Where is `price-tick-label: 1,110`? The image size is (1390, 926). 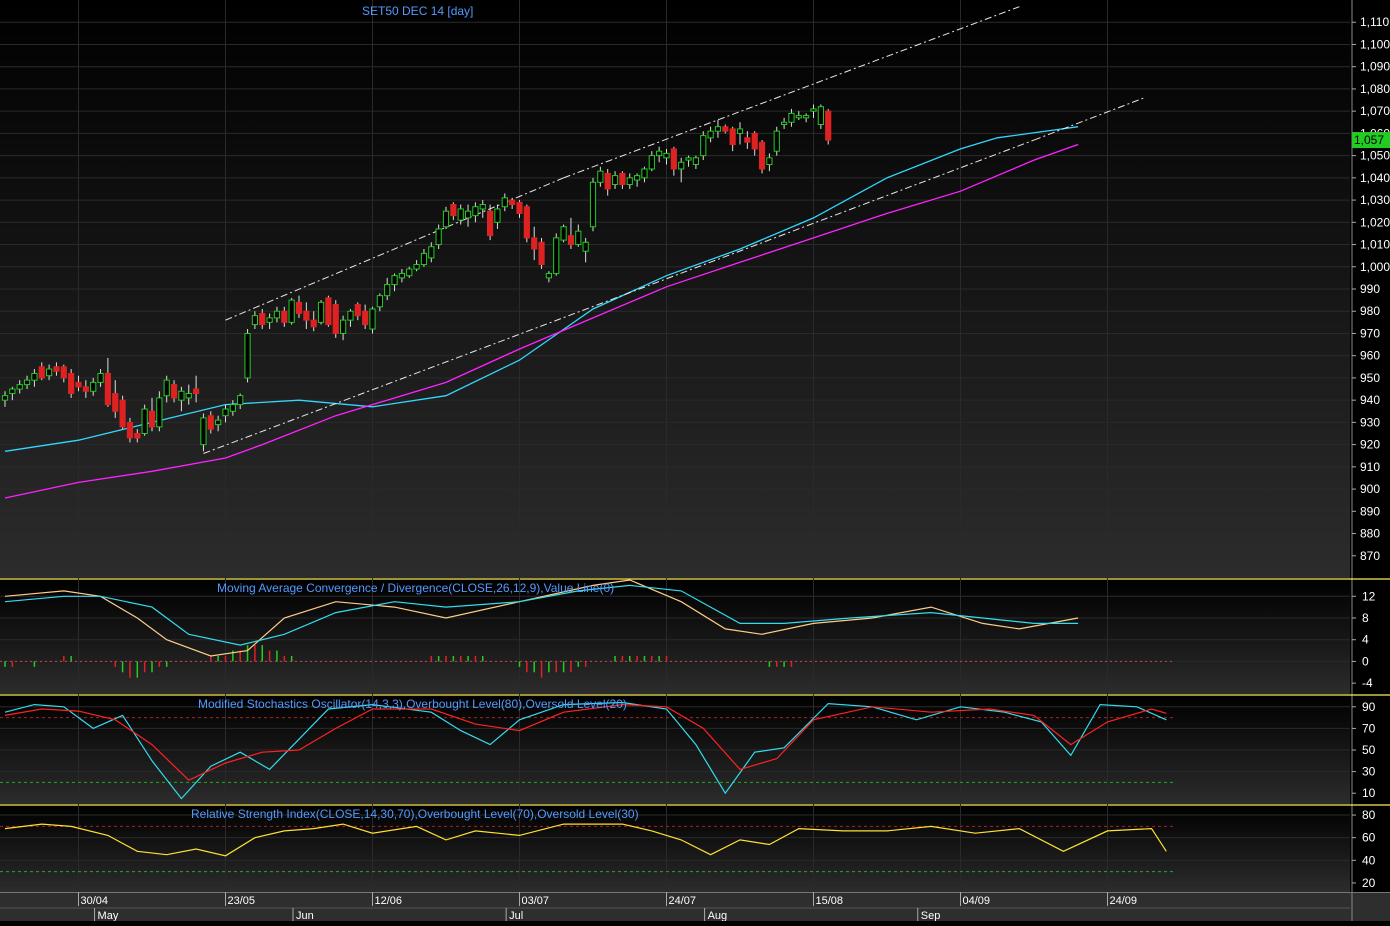
price-tick-label: 1,110 is located at coordinates (1374, 22).